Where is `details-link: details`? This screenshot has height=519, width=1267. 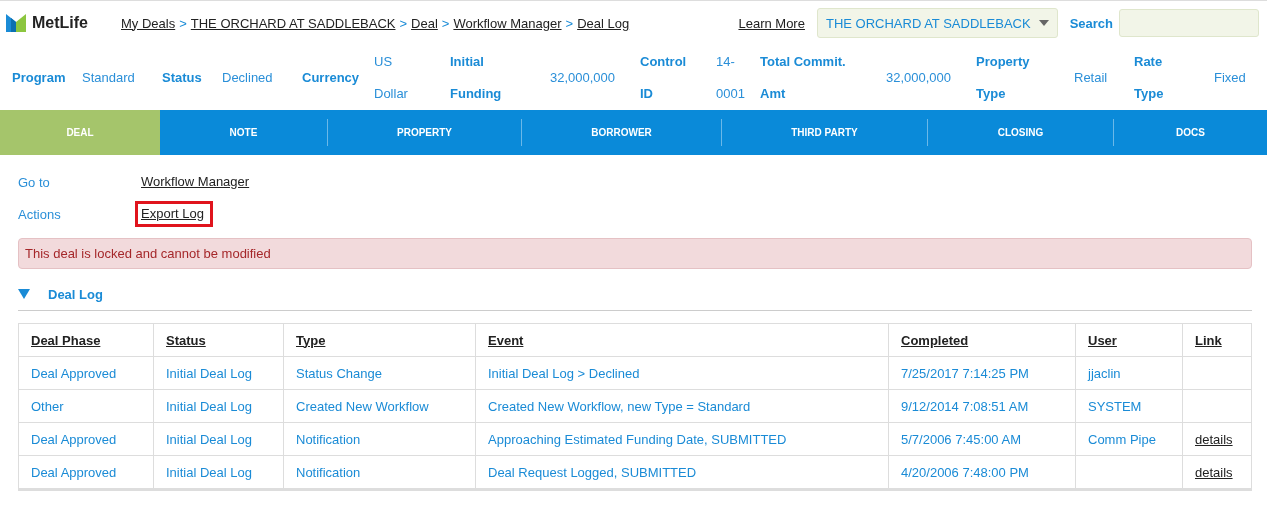 details-link: details is located at coordinates (1217, 439).